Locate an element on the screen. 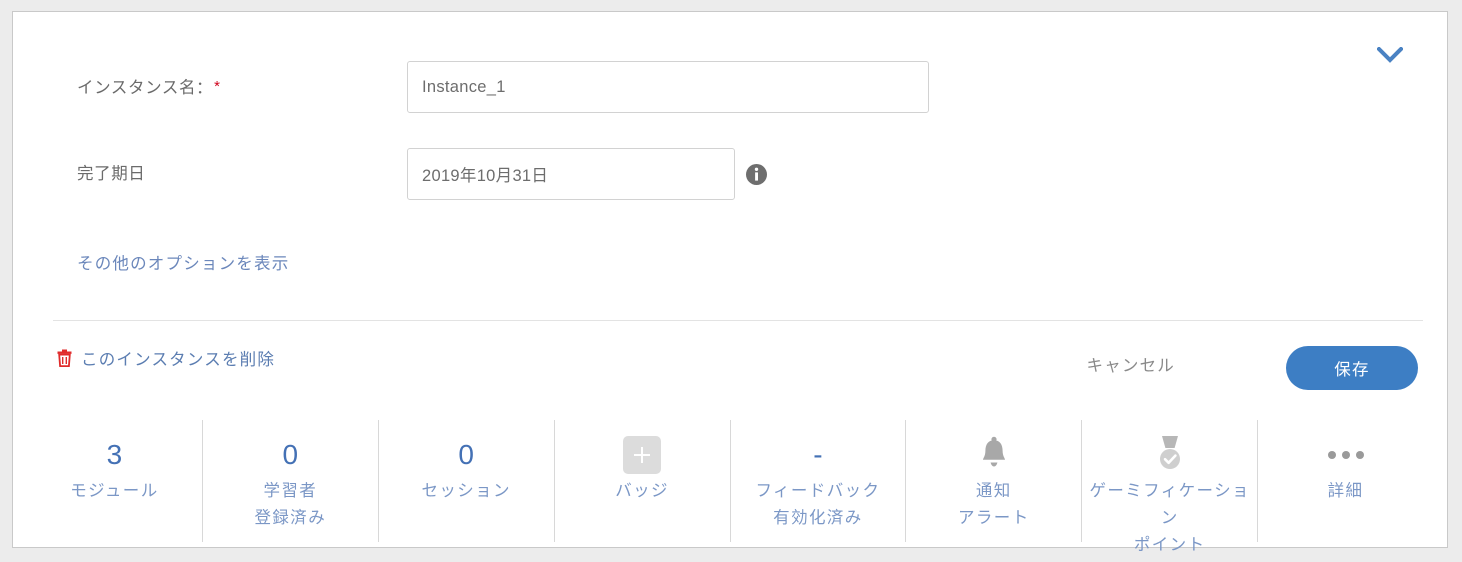 This screenshot has height=562, width=1462. save-button: 保存 is located at coordinates (1352, 368).